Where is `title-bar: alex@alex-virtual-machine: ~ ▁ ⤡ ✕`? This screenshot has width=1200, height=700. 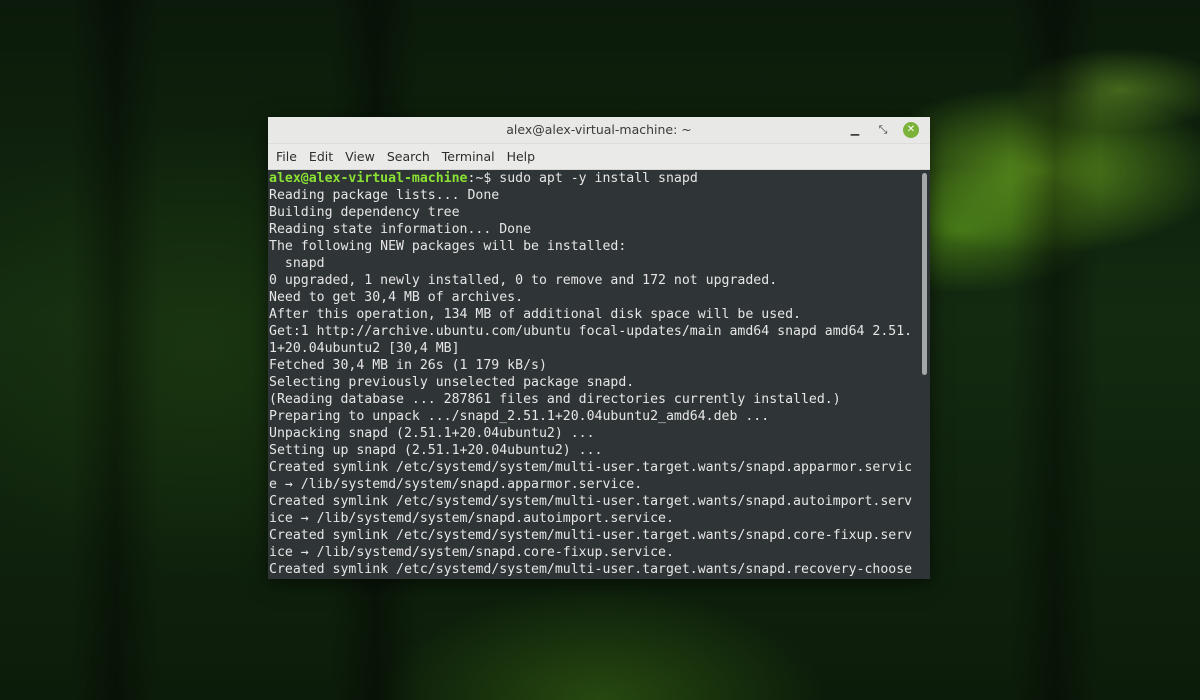
title-bar: alex@alex-virtual-machine: ~ ▁ ⤡ ✕ is located at coordinates (599, 130).